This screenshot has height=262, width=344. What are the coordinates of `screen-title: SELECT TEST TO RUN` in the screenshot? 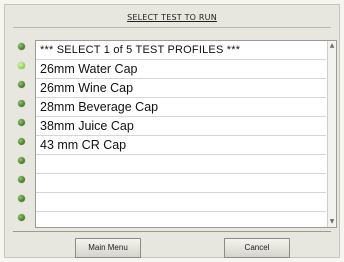 It's located at (172, 17).